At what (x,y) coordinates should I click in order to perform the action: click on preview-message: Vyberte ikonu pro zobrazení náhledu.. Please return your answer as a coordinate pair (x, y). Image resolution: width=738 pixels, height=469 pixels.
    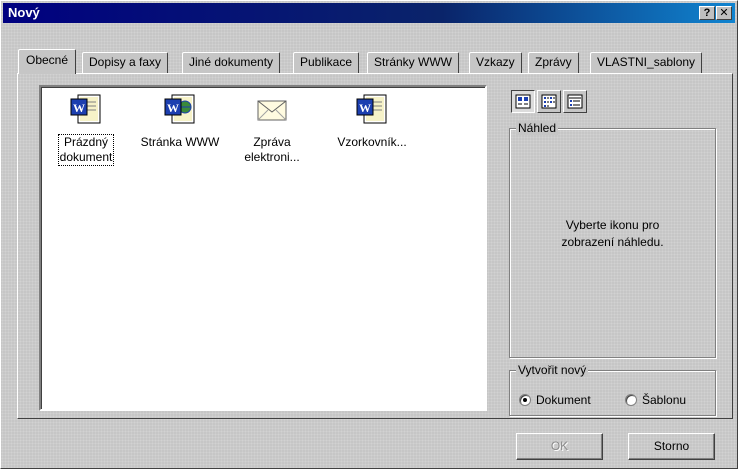
    Looking at the image, I should click on (612, 233).